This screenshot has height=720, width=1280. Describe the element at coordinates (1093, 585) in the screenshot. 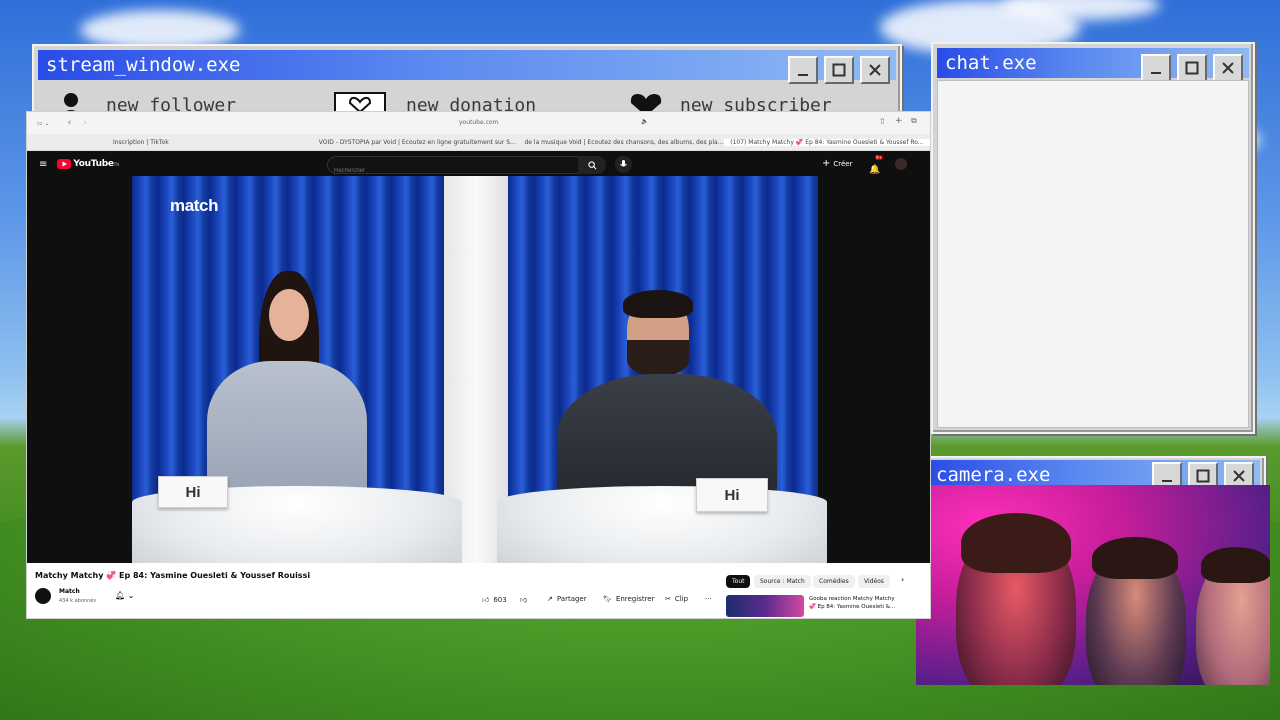

I see `webcam-feed` at that location.